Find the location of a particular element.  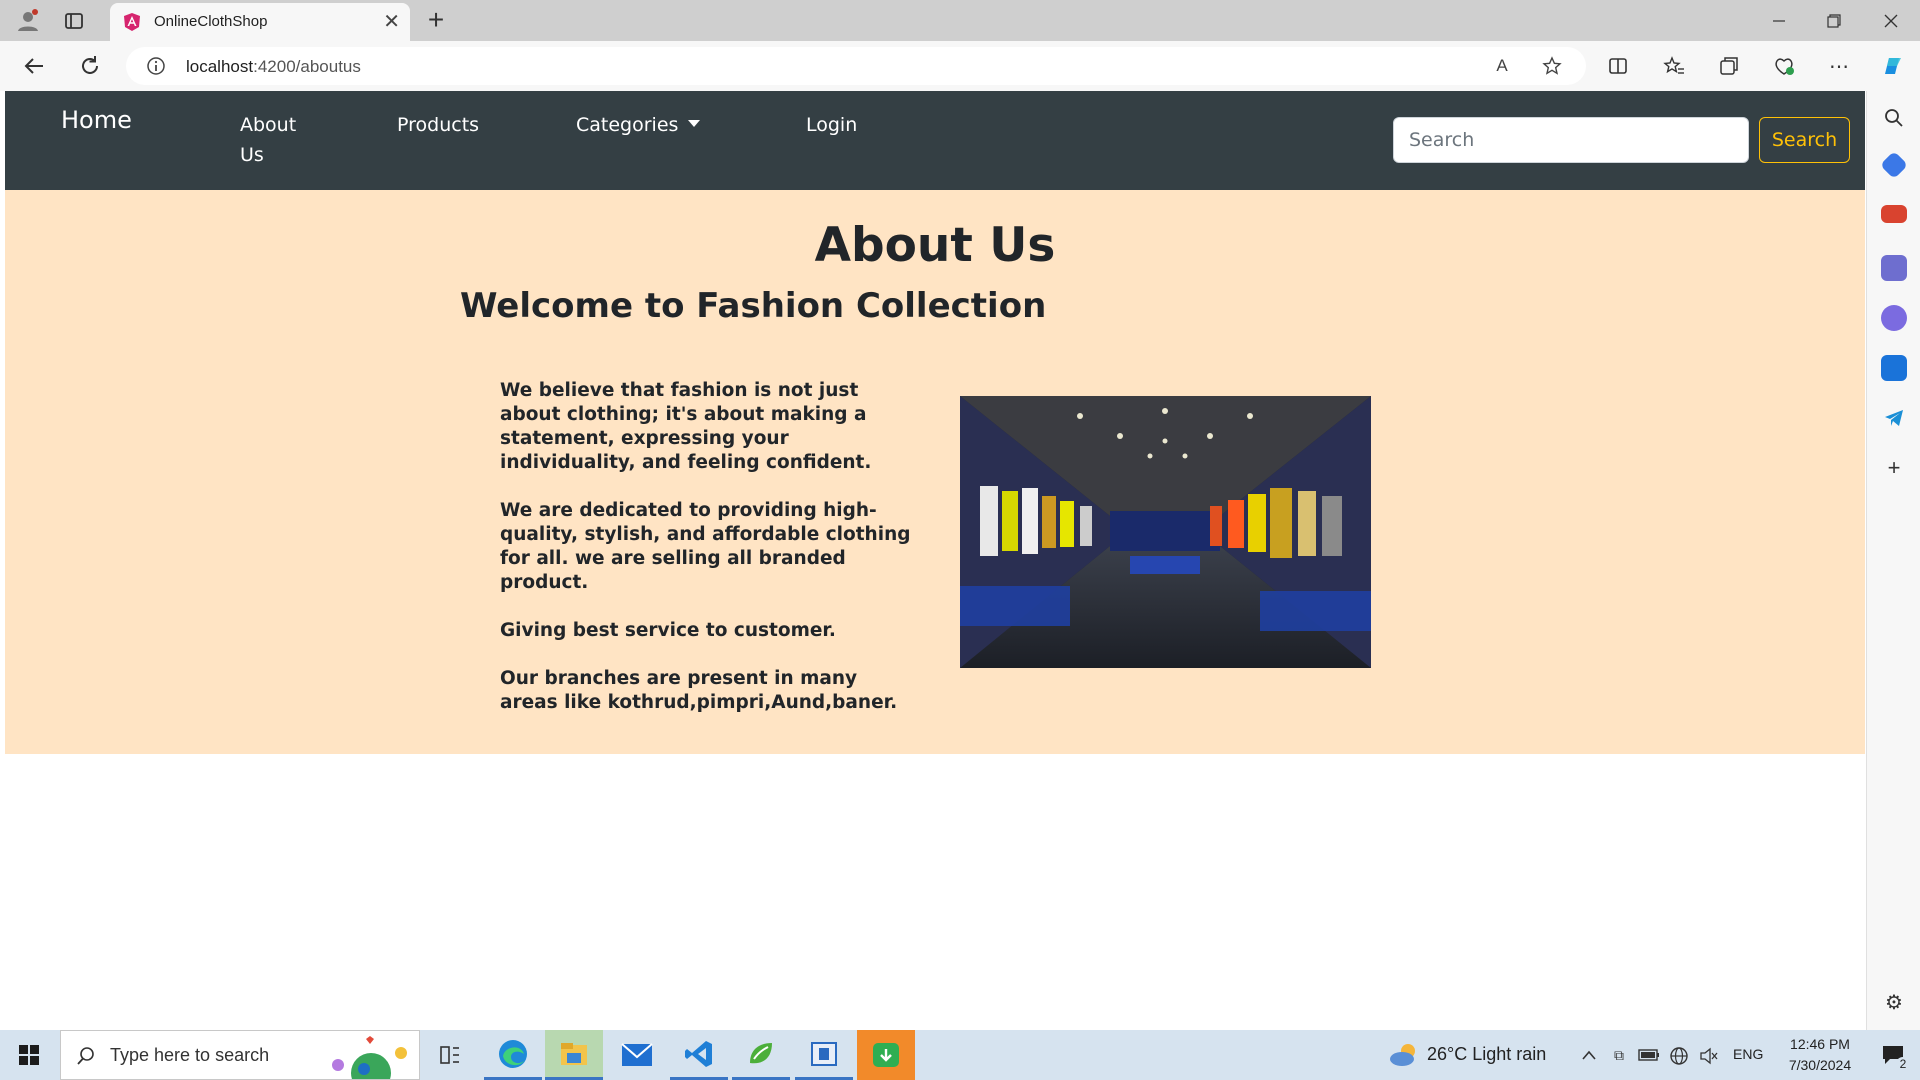

notification-count-badge: 2 is located at coordinates (1903, 1064).